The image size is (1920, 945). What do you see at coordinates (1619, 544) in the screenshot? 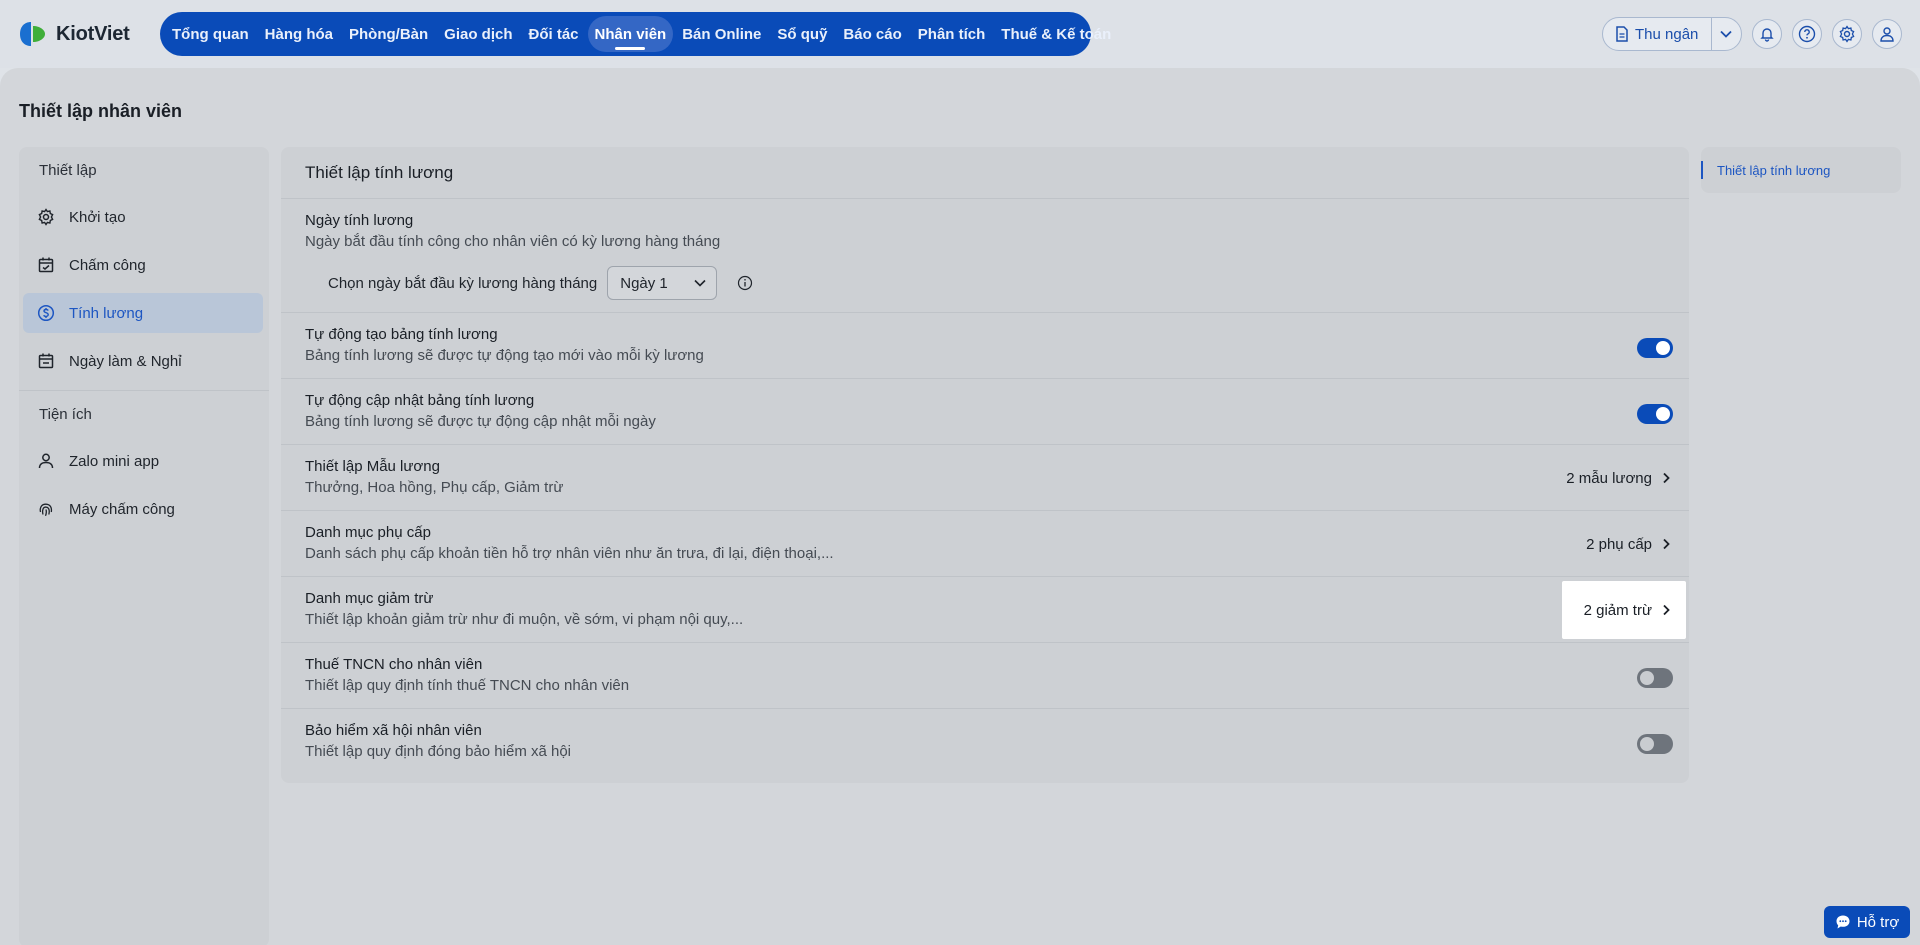
I see `allowances-count: 2 phụ cấp` at bounding box center [1619, 544].